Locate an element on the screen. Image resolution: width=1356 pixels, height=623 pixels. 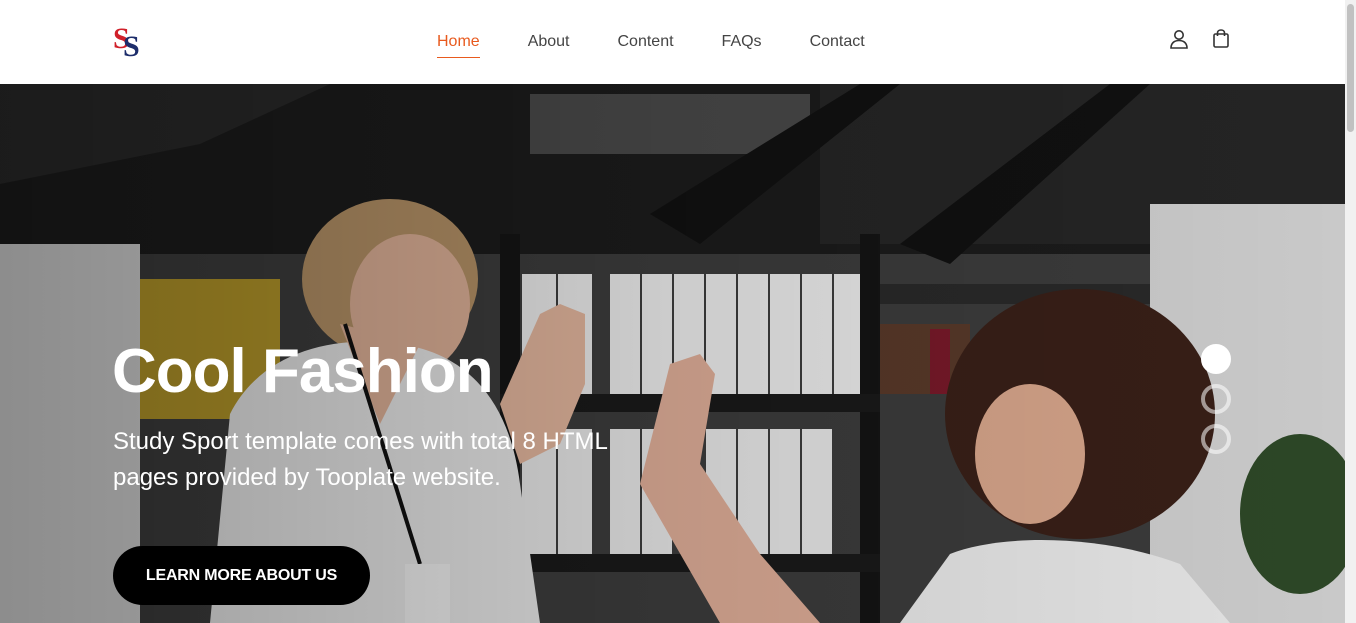
brand-logo: S S is located at coordinates (131, 42).